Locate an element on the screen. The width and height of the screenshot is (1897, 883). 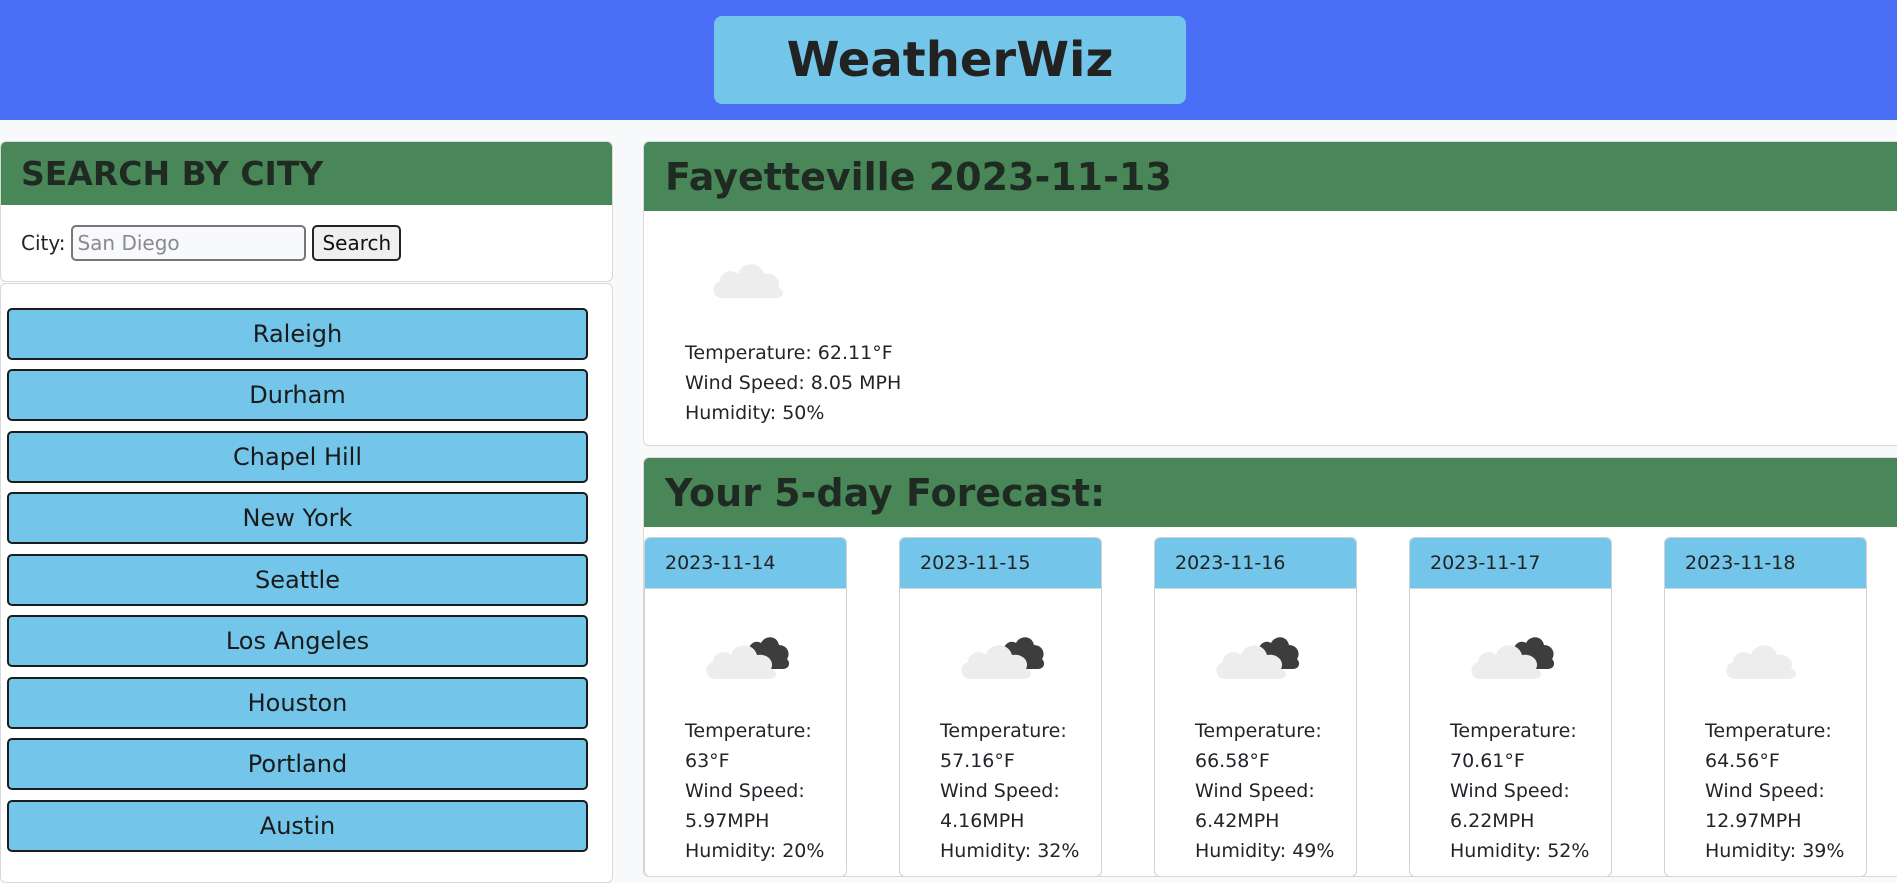
search-panel: SEARCH BY CITY City: Search is located at coordinates (306, 211).